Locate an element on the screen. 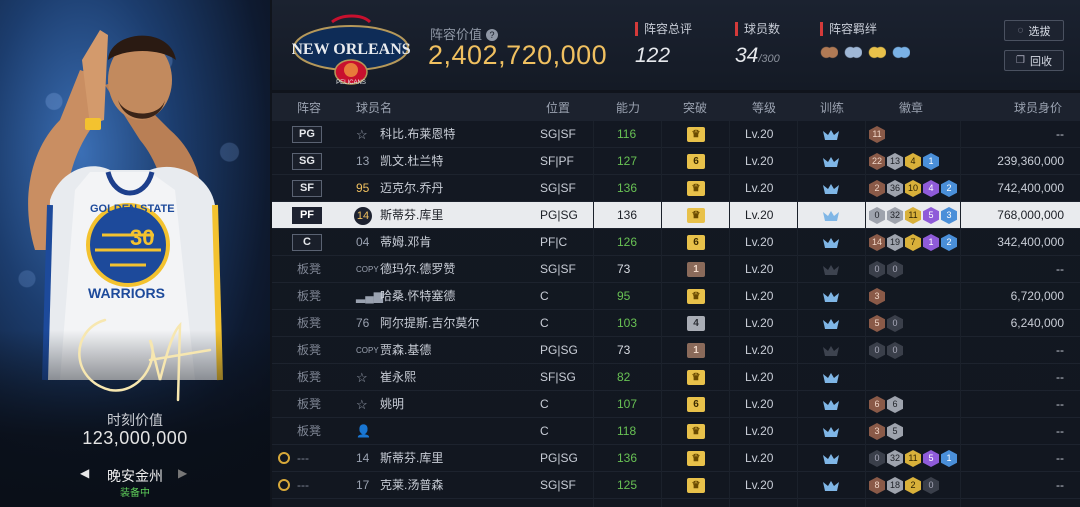 This screenshot has width=1080, height=507. equip-status: 装备中 is located at coordinates (135, 493).